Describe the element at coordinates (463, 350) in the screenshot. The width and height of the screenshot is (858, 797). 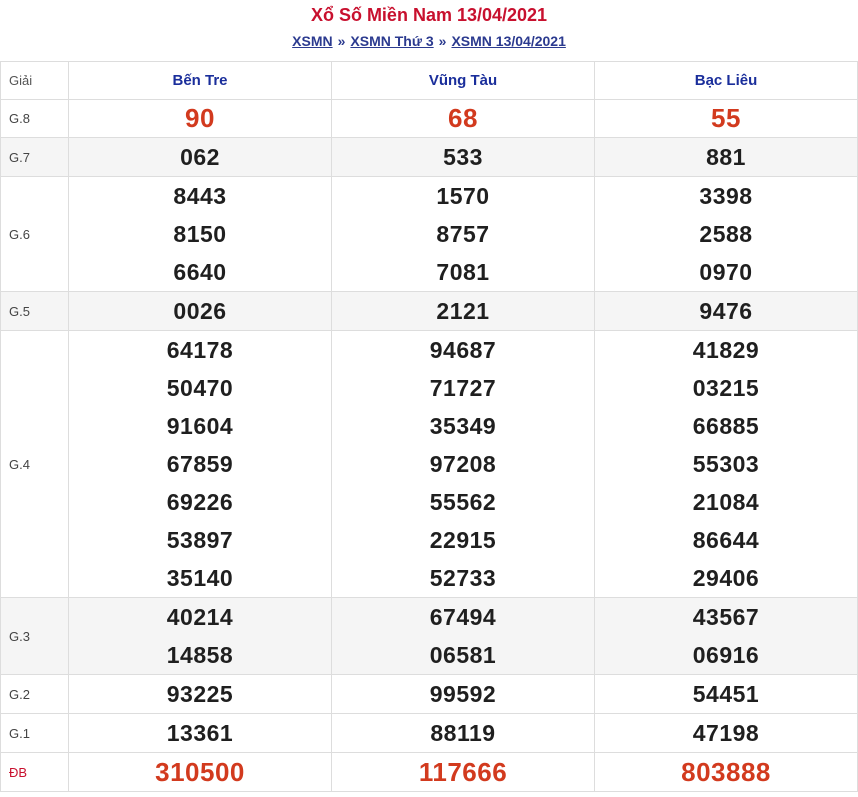
I see `result-number: 94687` at that location.